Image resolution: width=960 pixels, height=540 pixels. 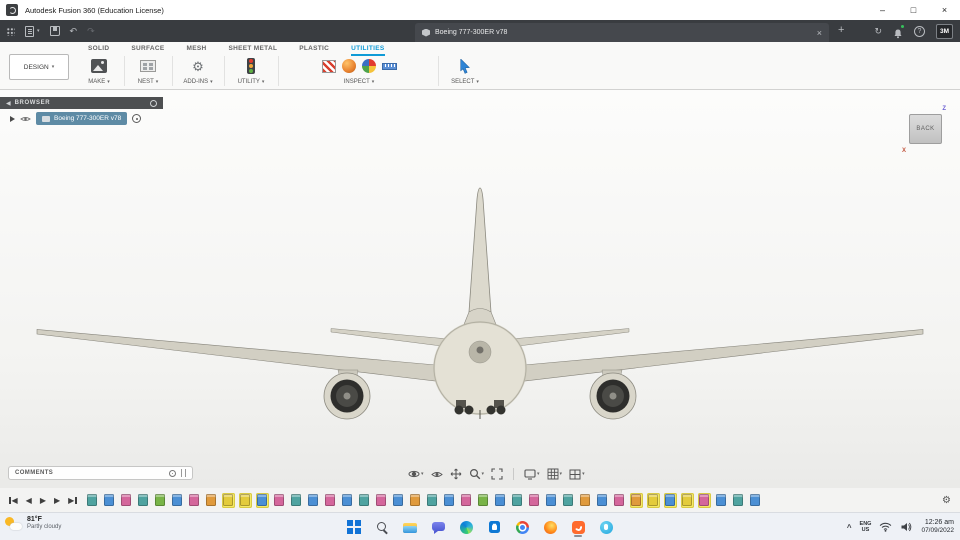 I want to click on wifi-icon, so click(x=885, y=527).